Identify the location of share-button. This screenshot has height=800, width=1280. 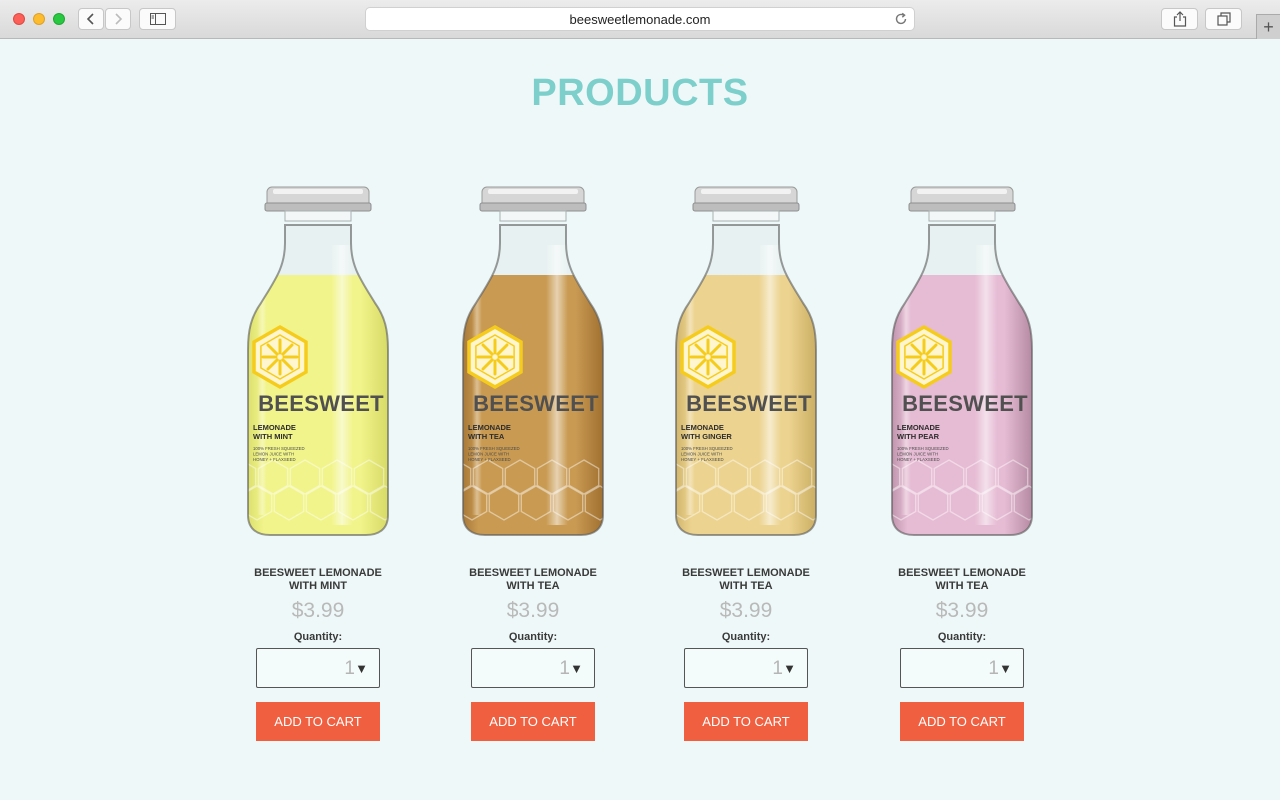
(1179, 19).